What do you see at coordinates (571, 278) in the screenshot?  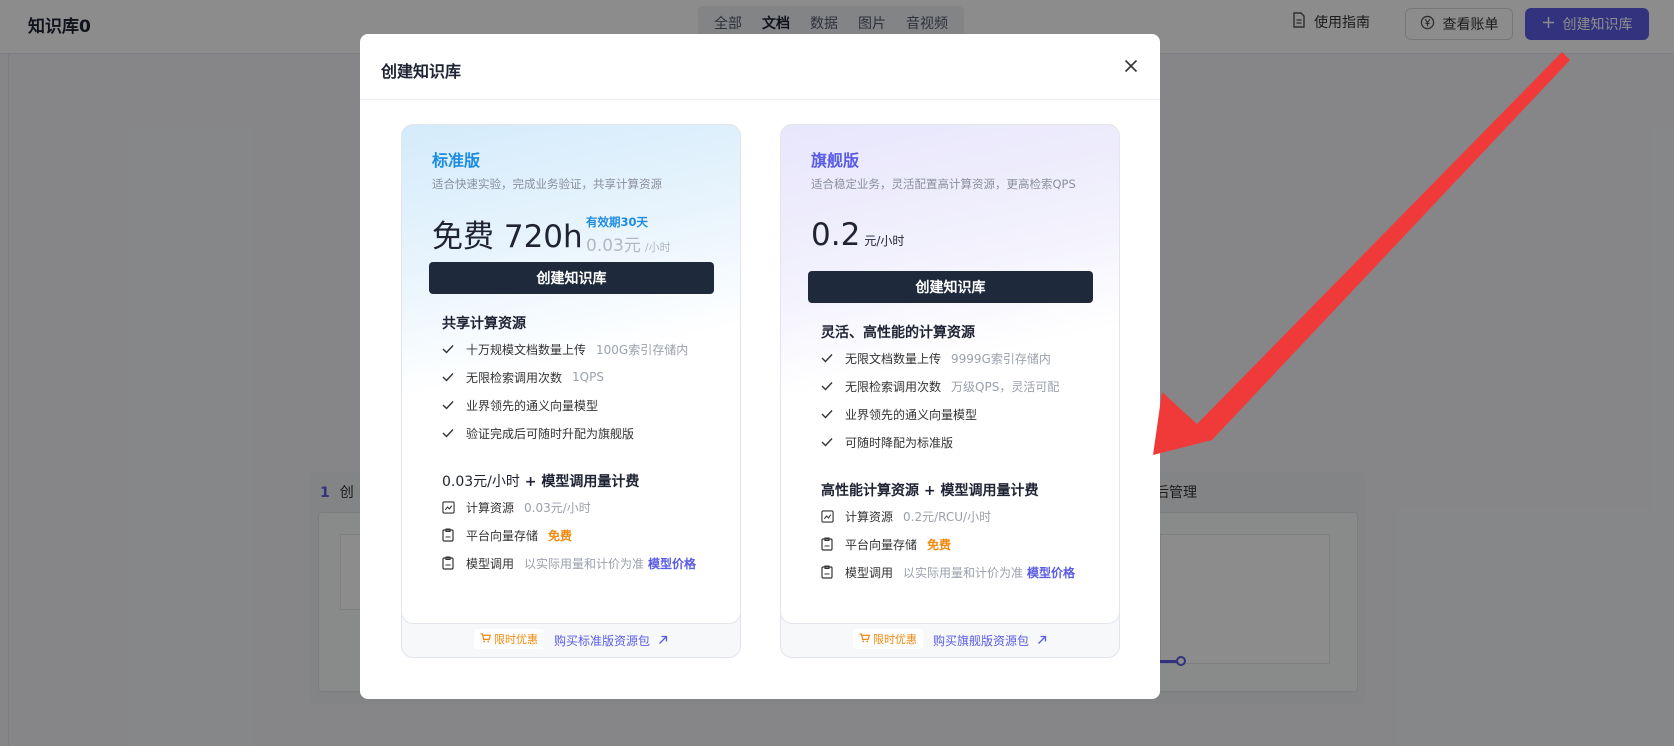 I see `create-standard-button: 创建知识库` at bounding box center [571, 278].